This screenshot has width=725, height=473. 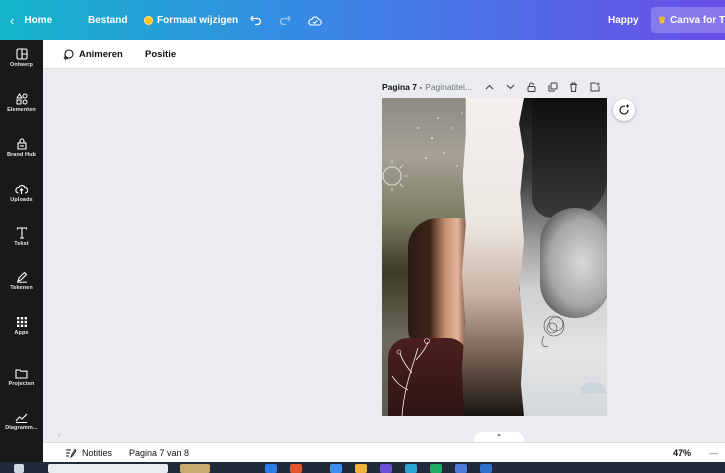 I want to click on chart-icon, so click(x=21, y=418).